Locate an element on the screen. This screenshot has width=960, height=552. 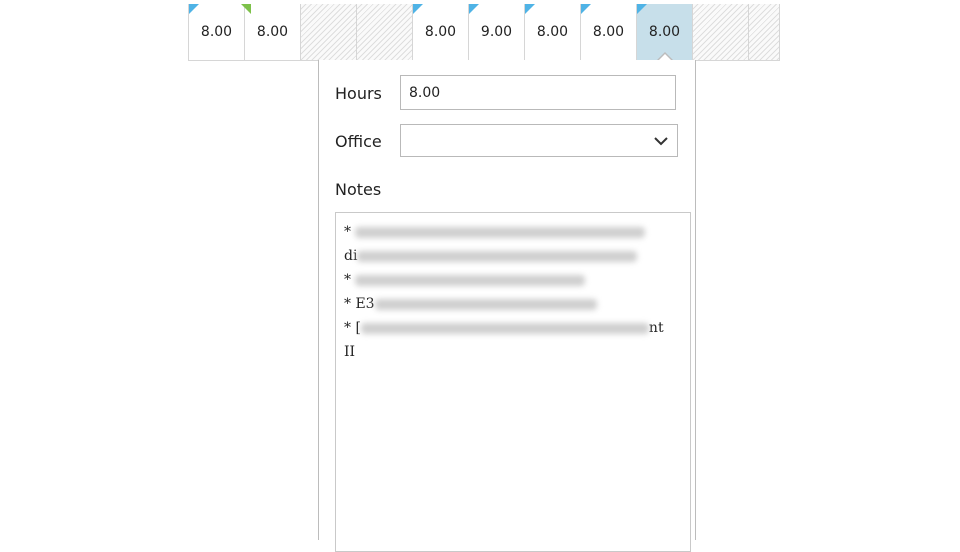
office-select is located at coordinates (539, 140).